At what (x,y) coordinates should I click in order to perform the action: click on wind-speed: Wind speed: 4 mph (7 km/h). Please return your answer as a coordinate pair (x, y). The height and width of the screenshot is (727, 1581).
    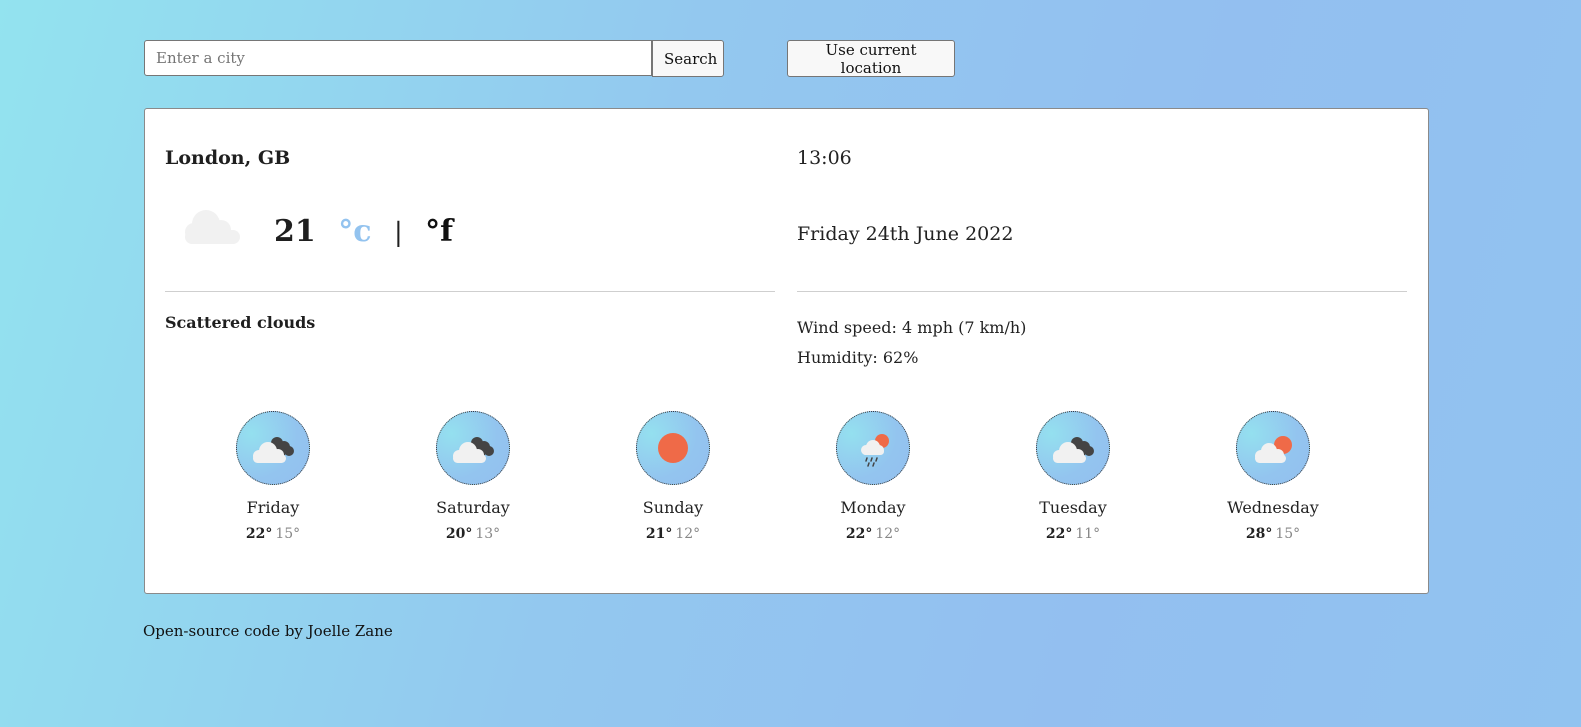
    Looking at the image, I should click on (912, 327).